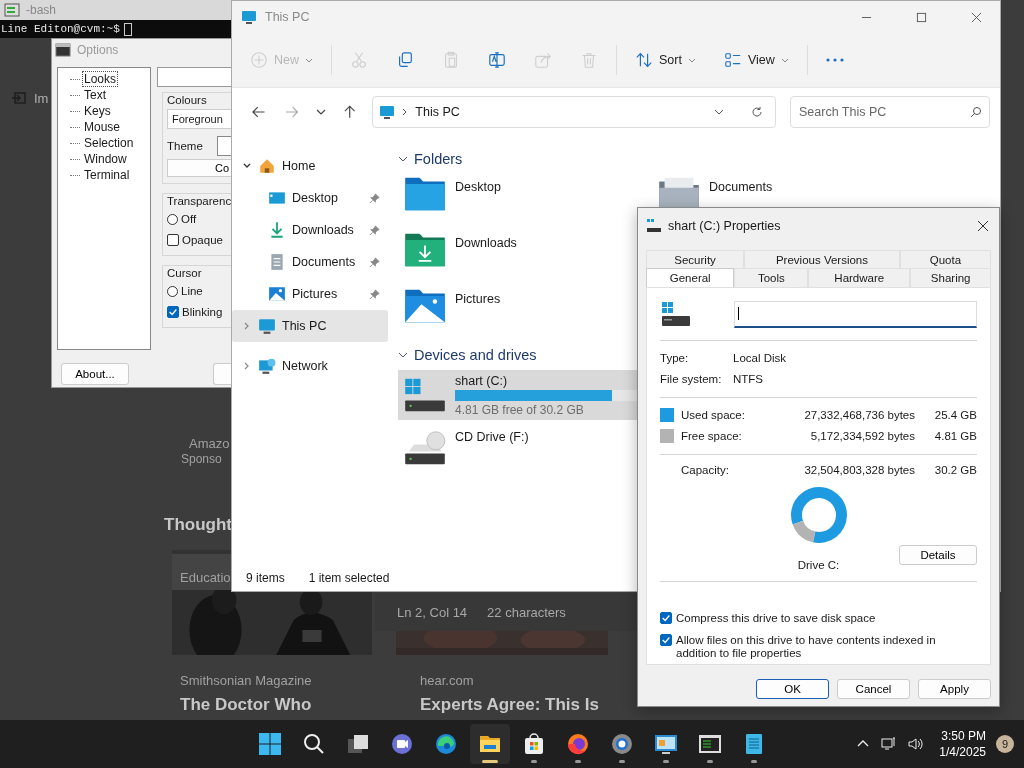 The height and width of the screenshot is (768, 1024). Describe the element at coordinates (447, 680) in the screenshot. I see `article-source: hear.com` at that location.